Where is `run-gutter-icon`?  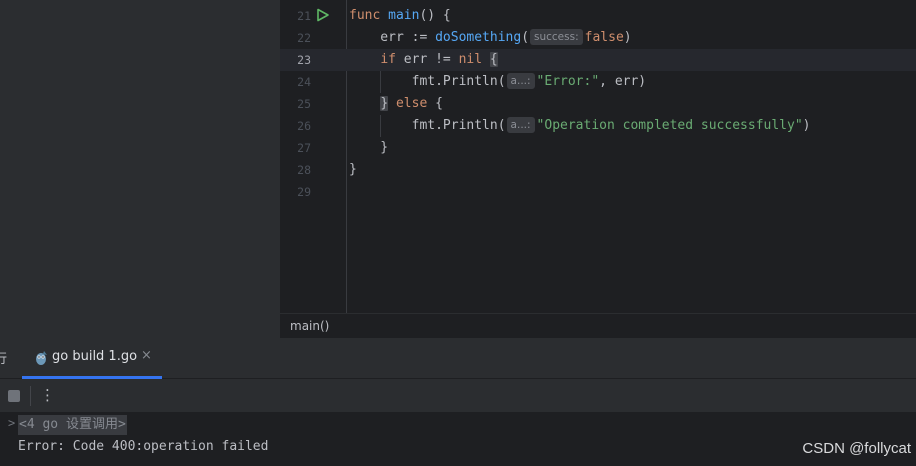 run-gutter-icon is located at coordinates (323, 15).